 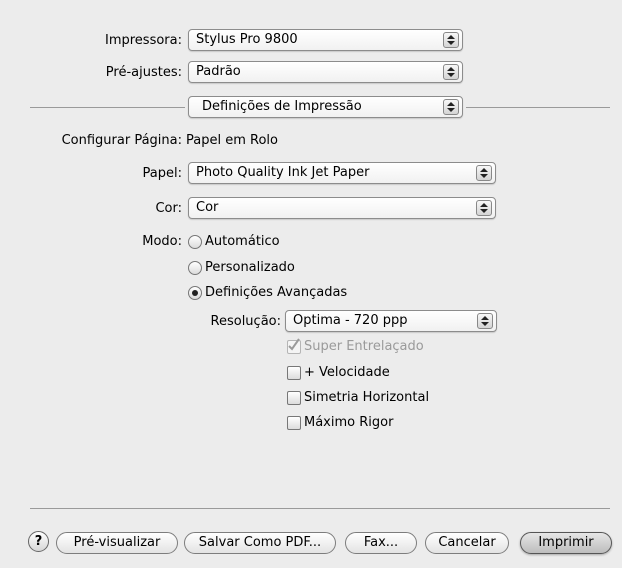 I want to click on super-interlace-checkbox, so click(x=294, y=346).